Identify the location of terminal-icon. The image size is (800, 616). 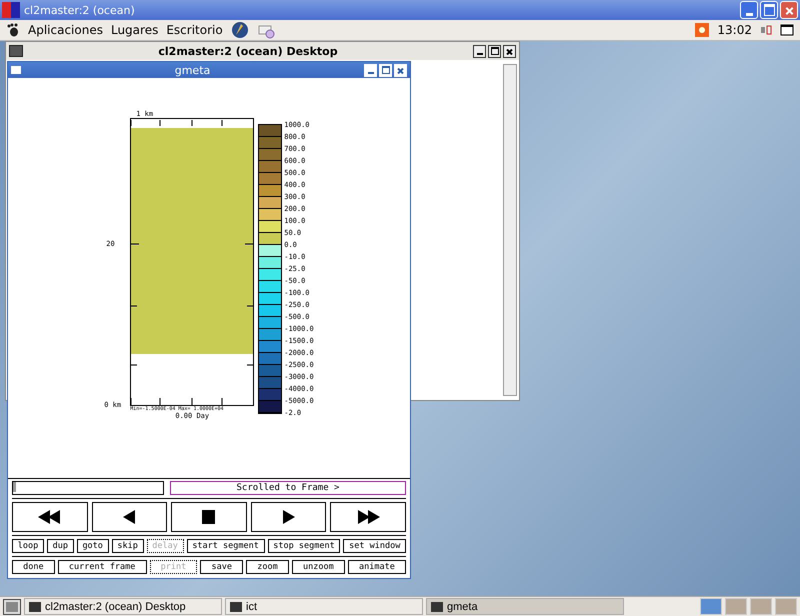
(16, 51).